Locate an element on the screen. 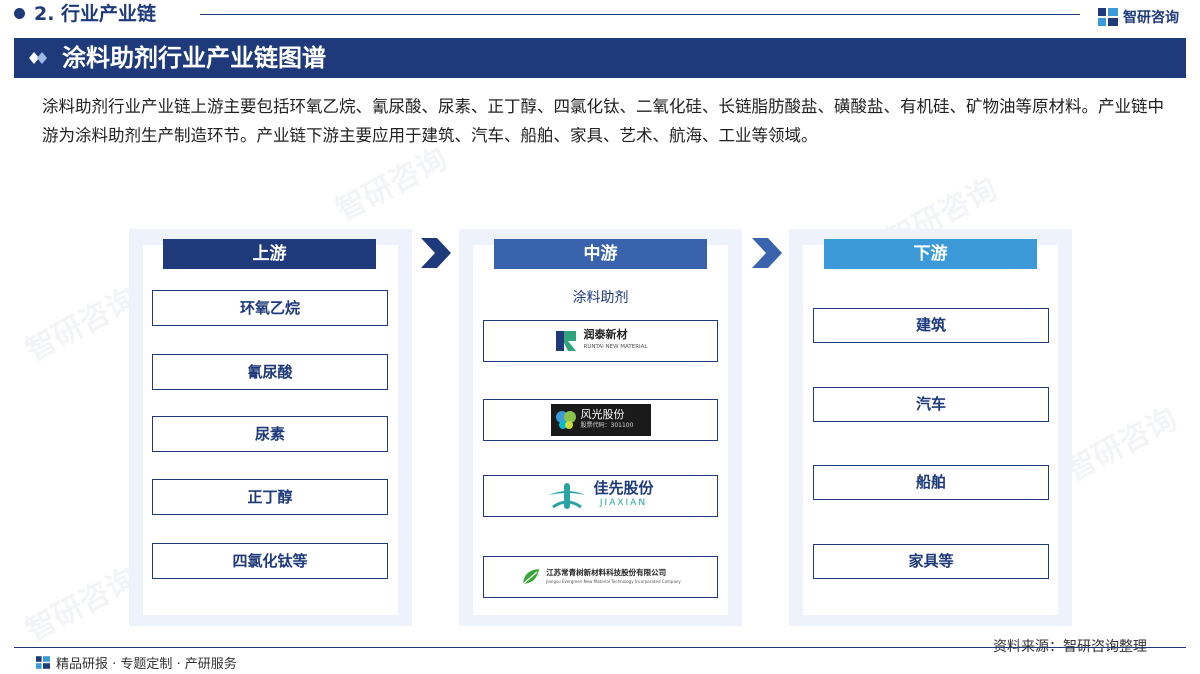 This screenshot has width=1200, height=674. upstream-item: 正丁醇 is located at coordinates (270, 497).